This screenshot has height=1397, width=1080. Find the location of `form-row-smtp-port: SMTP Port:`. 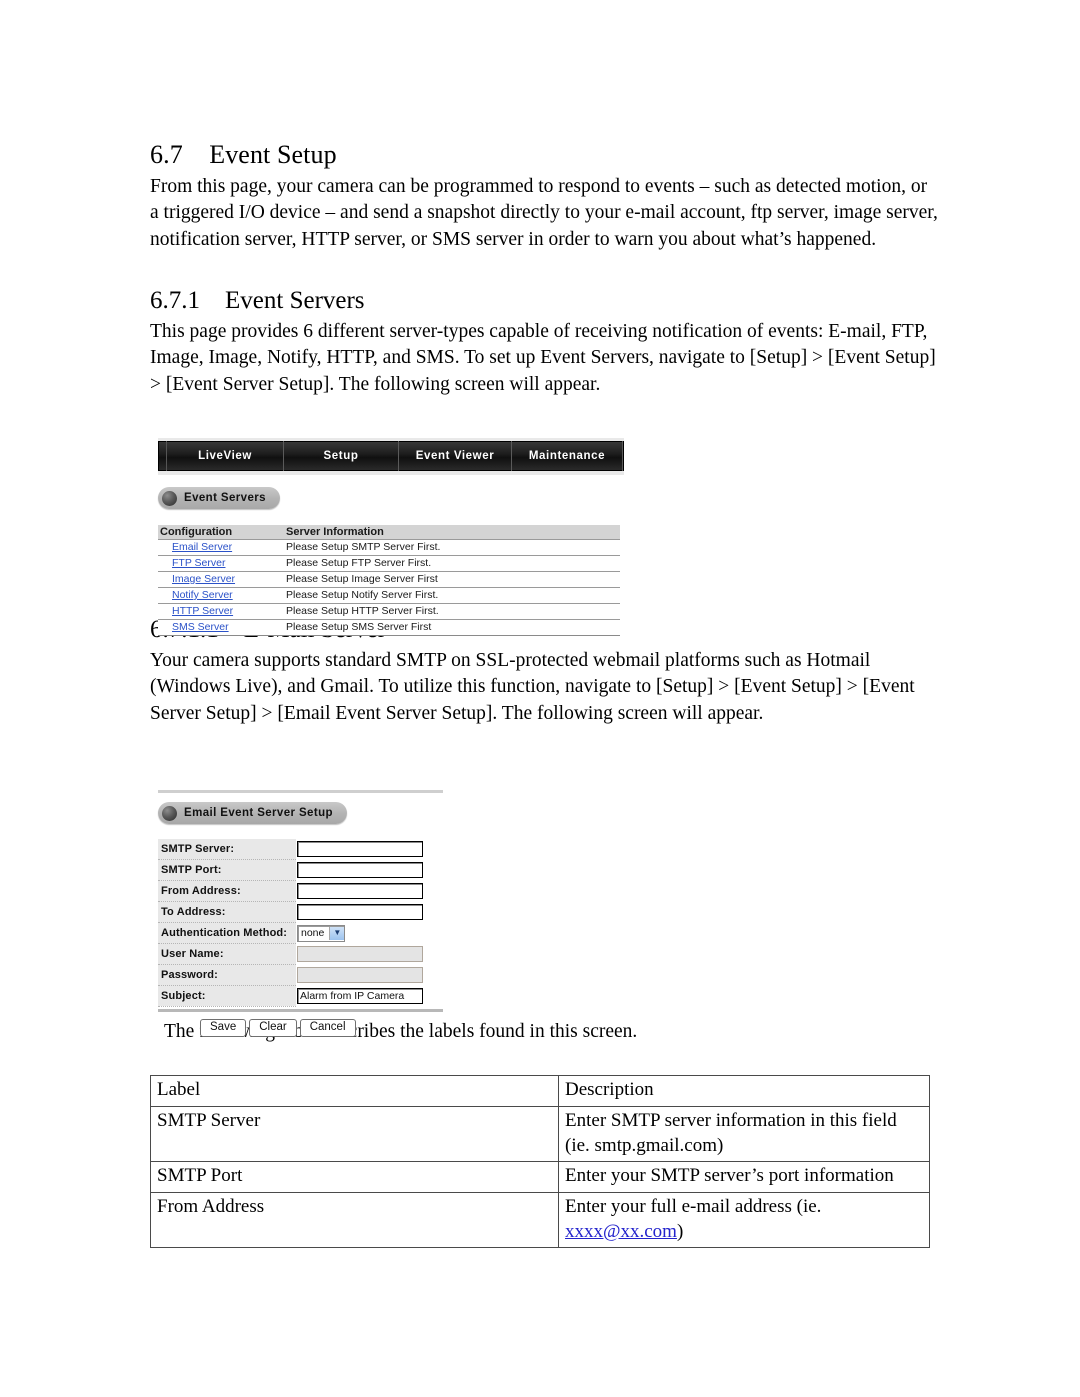

form-row-smtp-port: SMTP Port: is located at coordinates (290, 870).